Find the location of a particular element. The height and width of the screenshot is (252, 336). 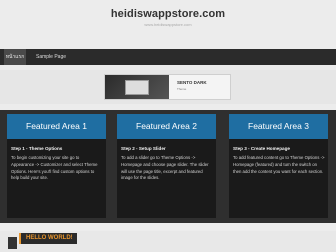

featured-area-heading: Featured Area 2 is located at coordinates (166, 126).